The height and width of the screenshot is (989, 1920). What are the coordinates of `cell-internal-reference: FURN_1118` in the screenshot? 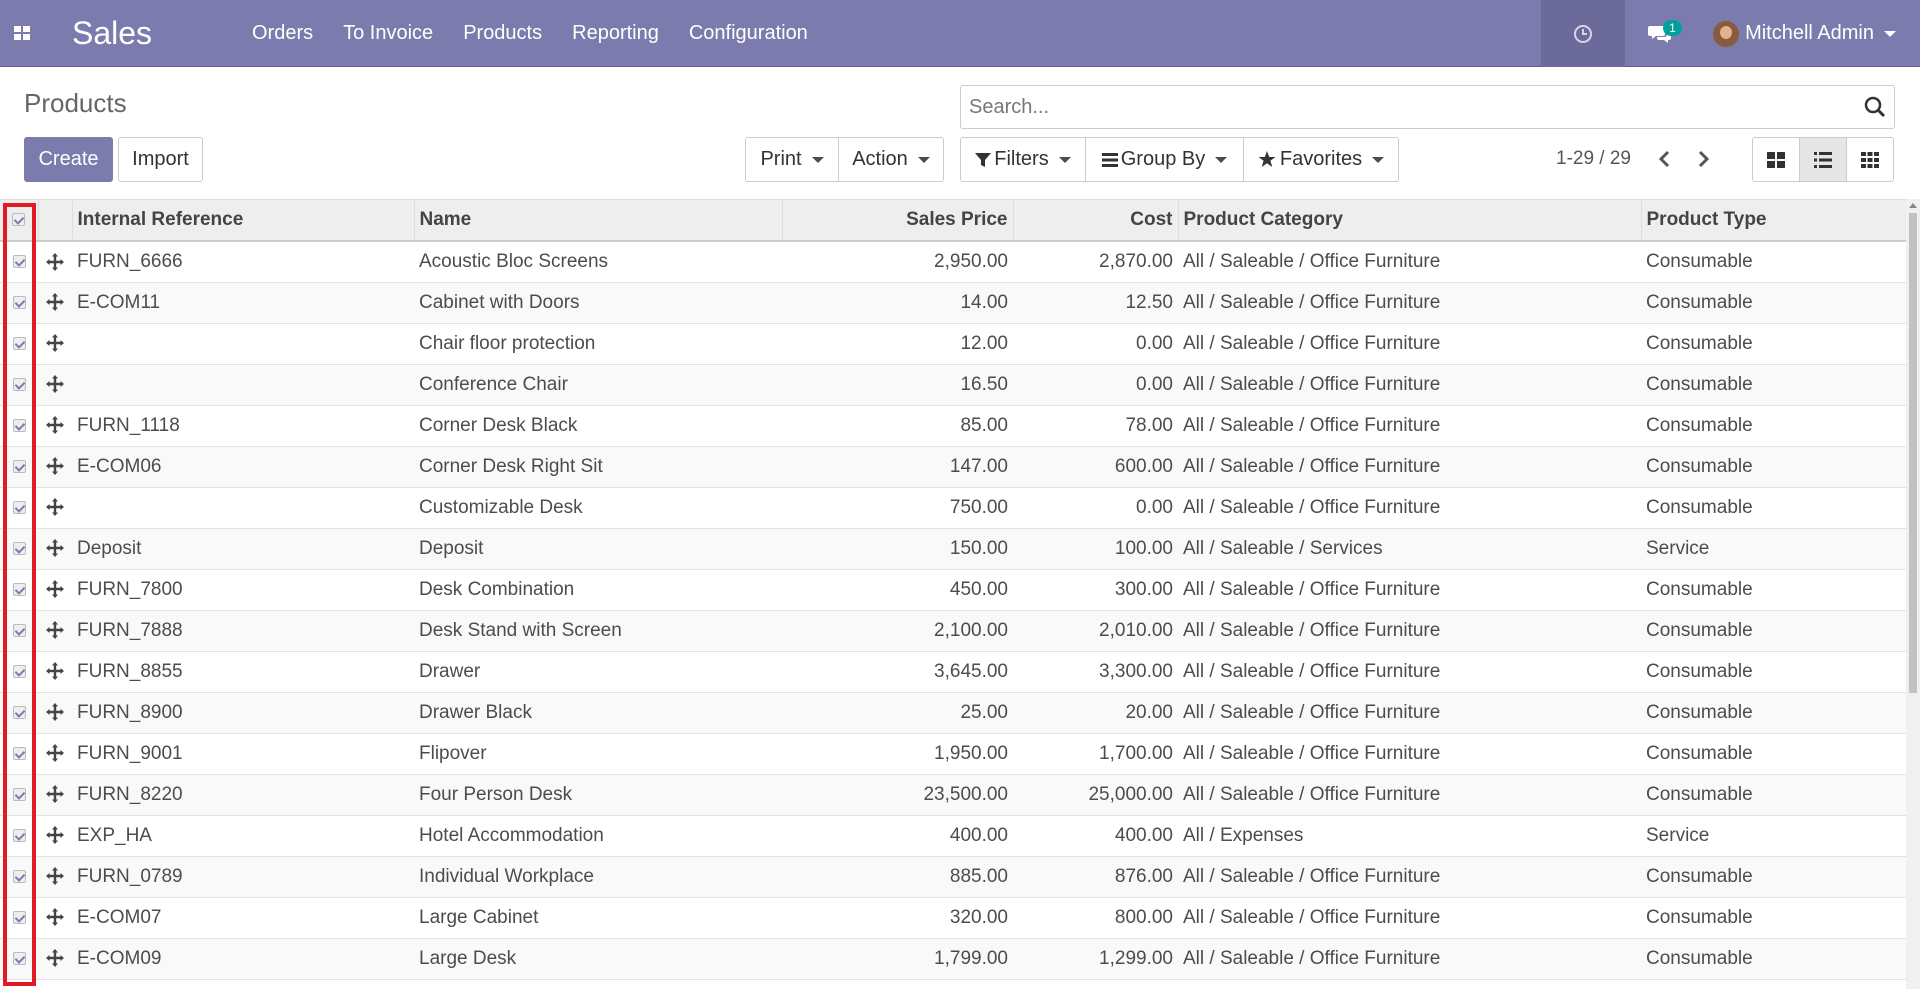 It's located at (243, 426).